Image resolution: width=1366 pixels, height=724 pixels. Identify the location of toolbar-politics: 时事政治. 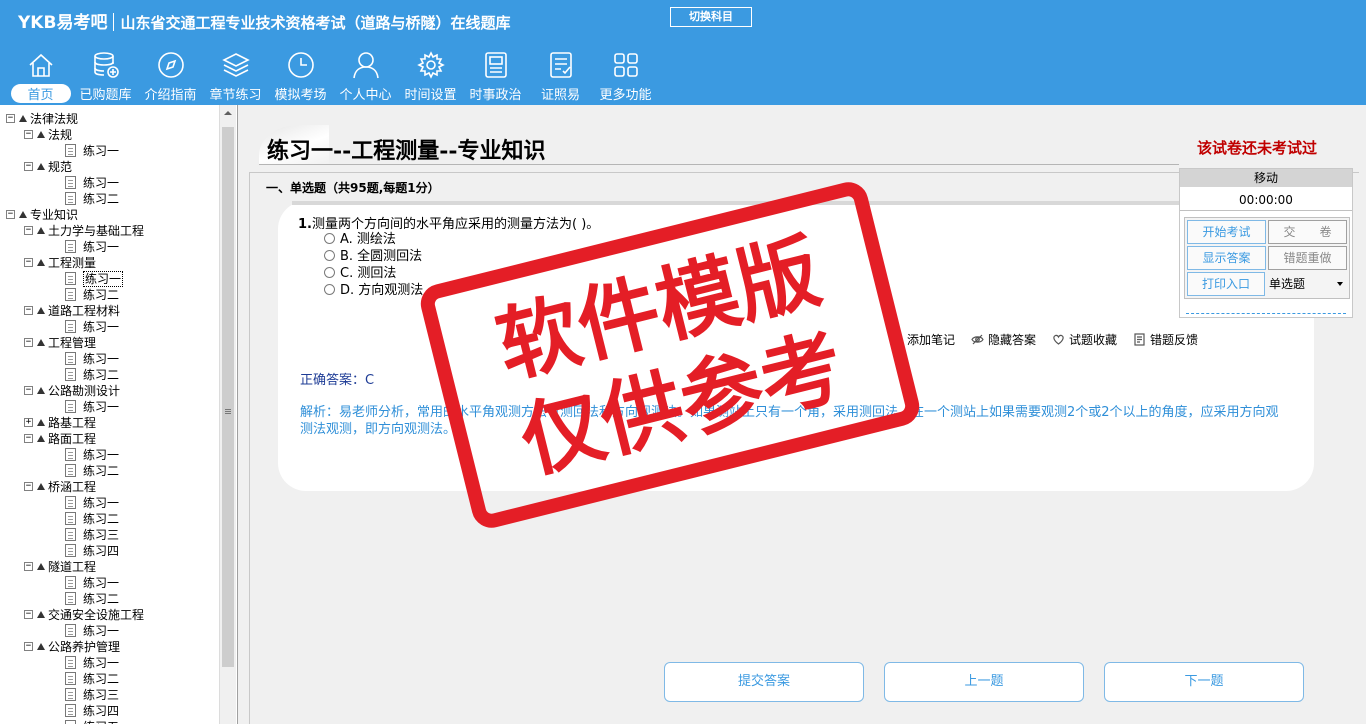
(495, 77).